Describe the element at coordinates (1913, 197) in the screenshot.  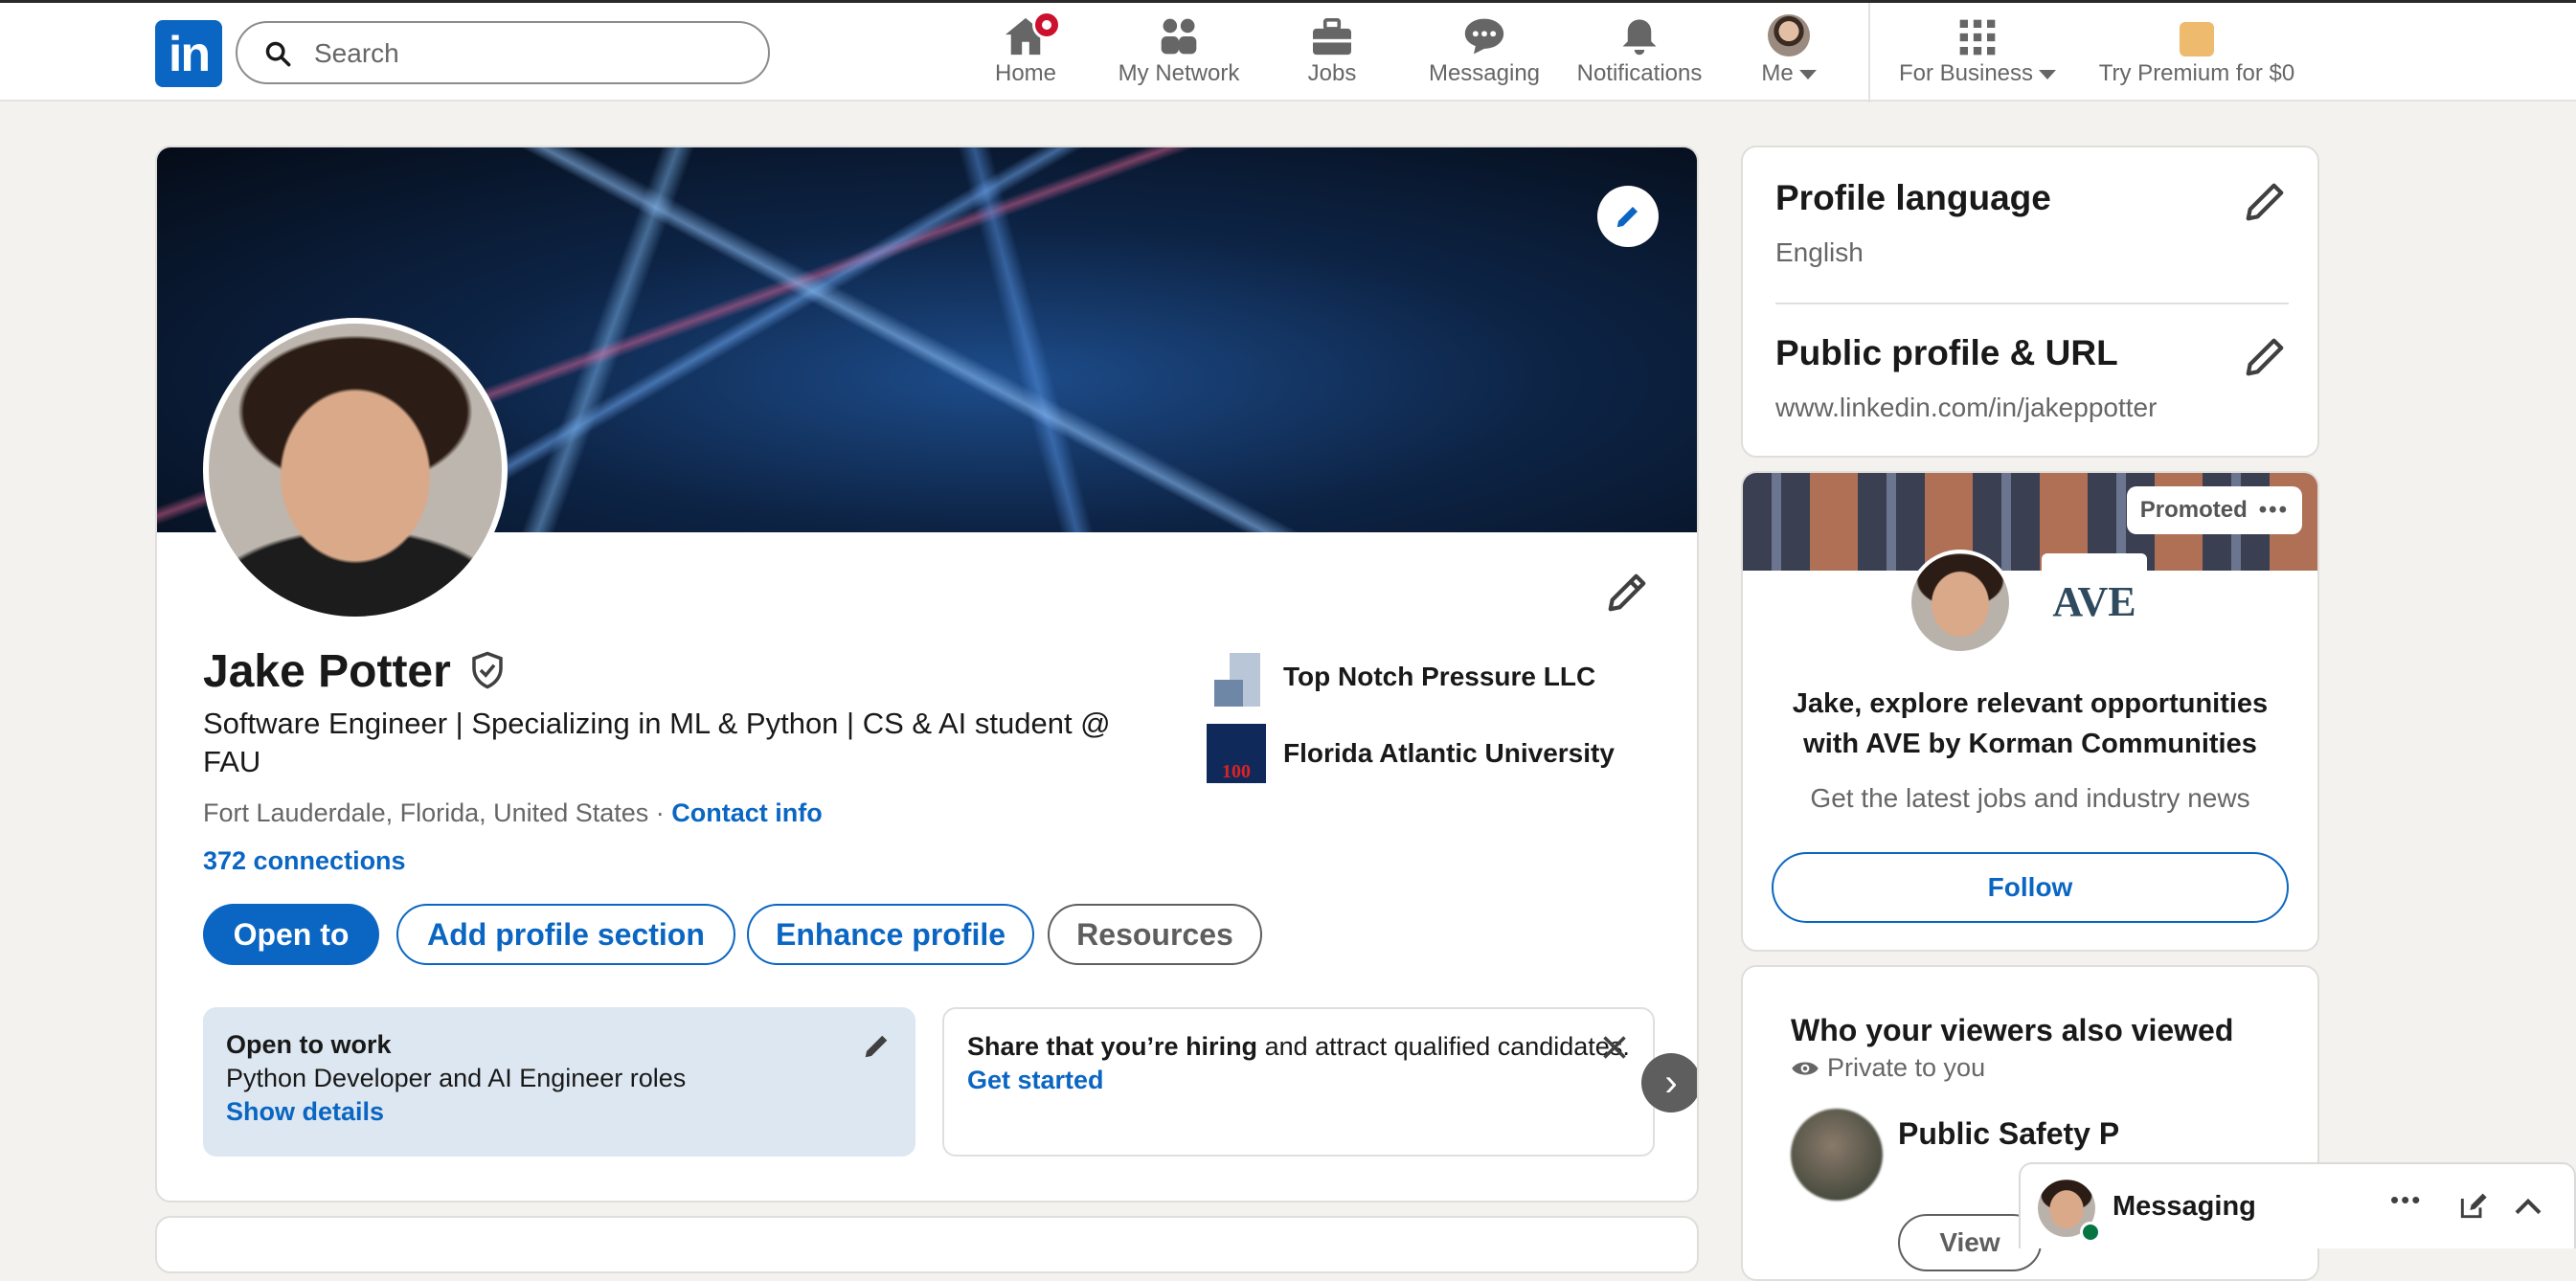
I see `profile-language-title: Profile language` at that location.